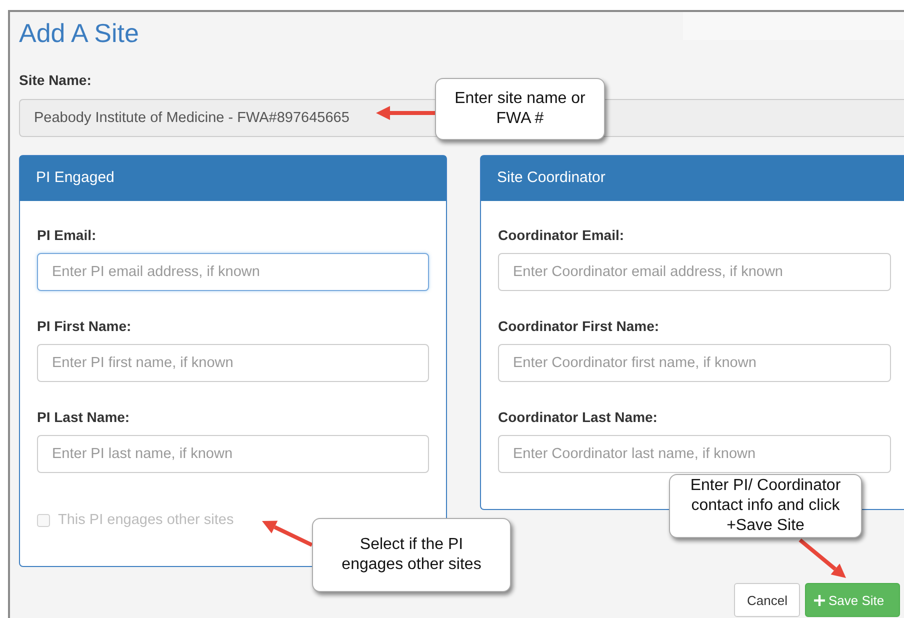 This screenshot has height=618, width=904. Describe the element at coordinates (55, 80) in the screenshot. I see `field-label: Site Name:` at that location.